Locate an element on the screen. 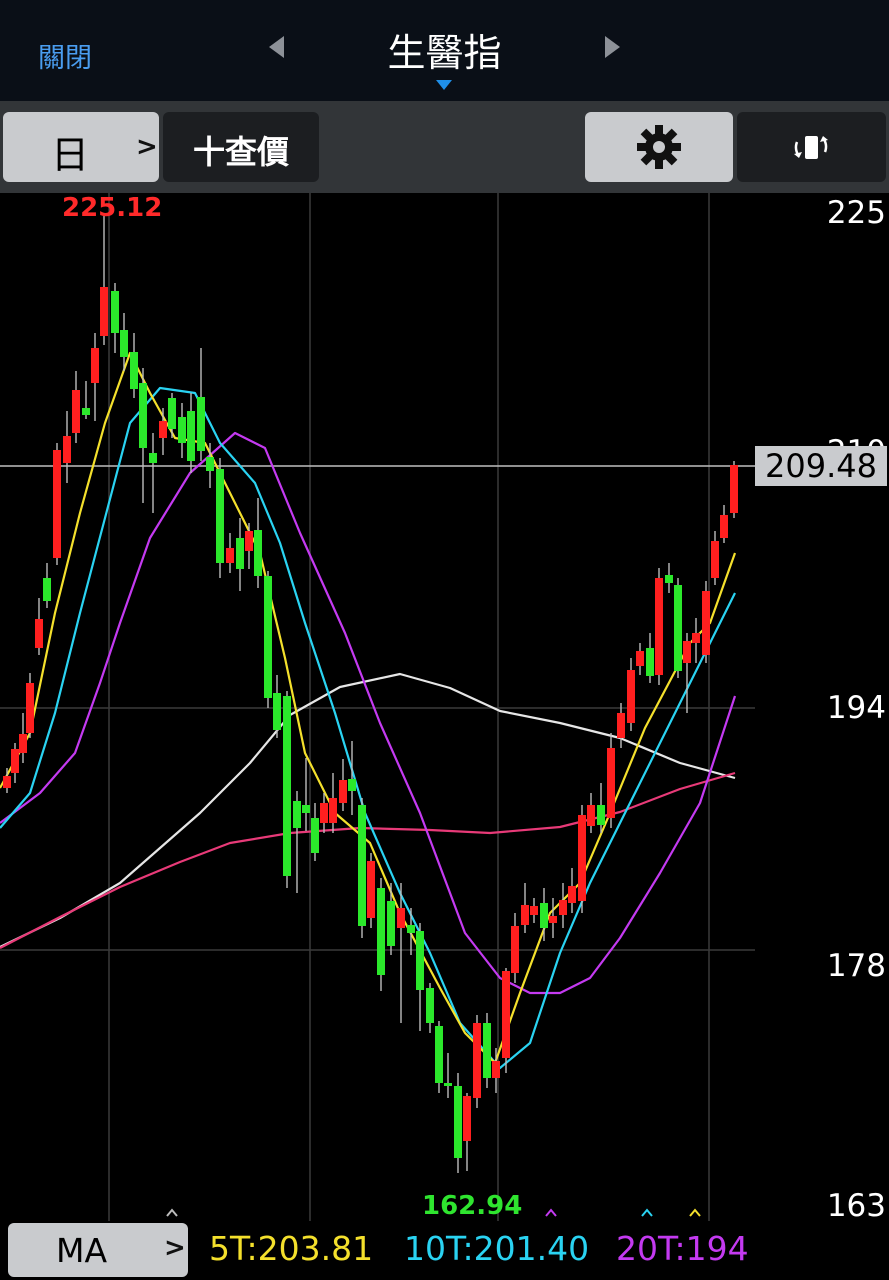 The height and width of the screenshot is (1280, 889). next-index-arrow-icon is located at coordinates (612, 47).